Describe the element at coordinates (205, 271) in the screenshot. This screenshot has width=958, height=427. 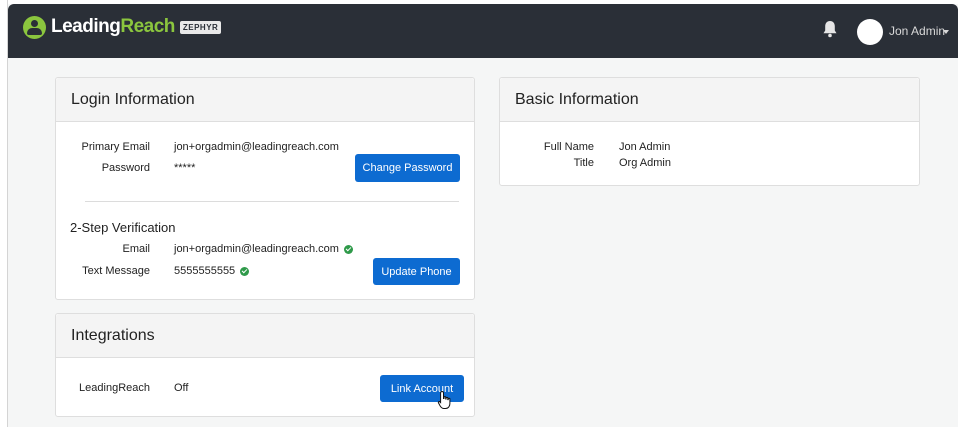
I see `text-message-value: 5555555555` at that location.